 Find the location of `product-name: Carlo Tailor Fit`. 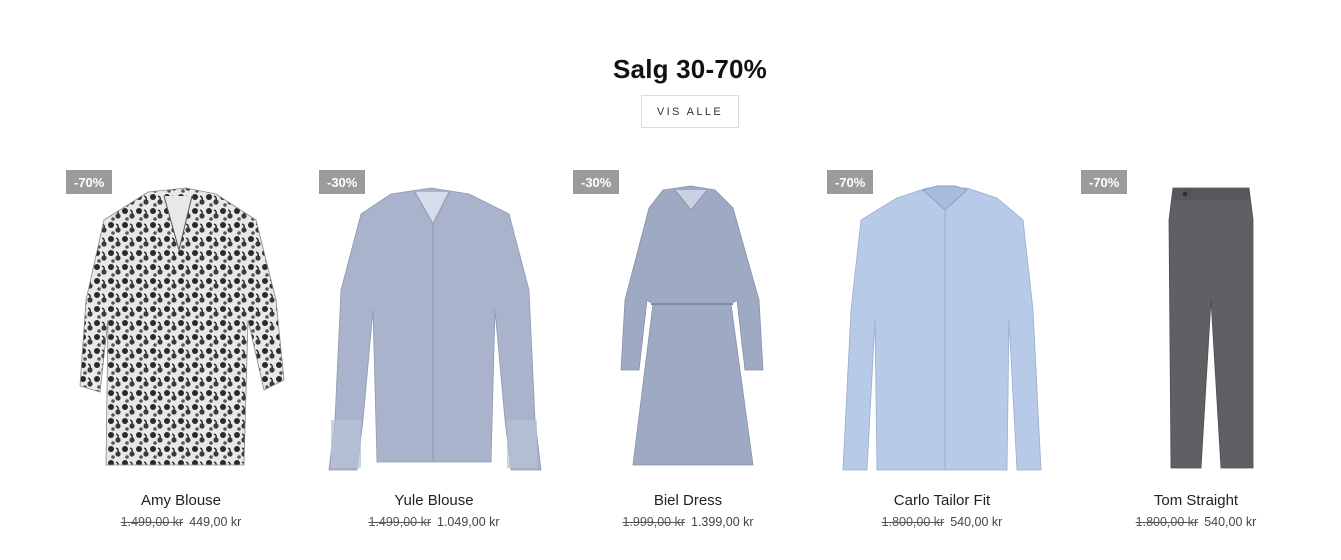

product-name: Carlo Tailor Fit is located at coordinates (942, 500).